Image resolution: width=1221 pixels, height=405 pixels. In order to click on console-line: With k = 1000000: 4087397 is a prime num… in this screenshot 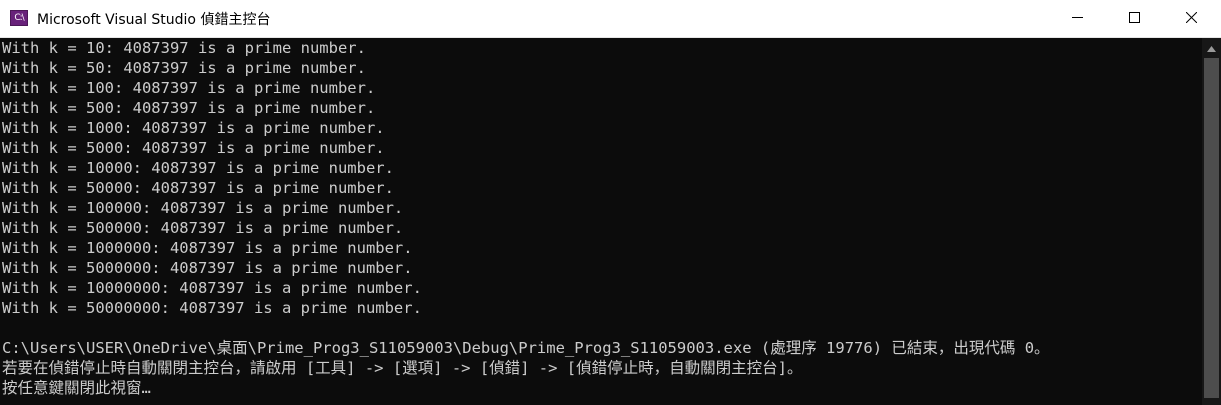, I will do `click(207, 248)`.